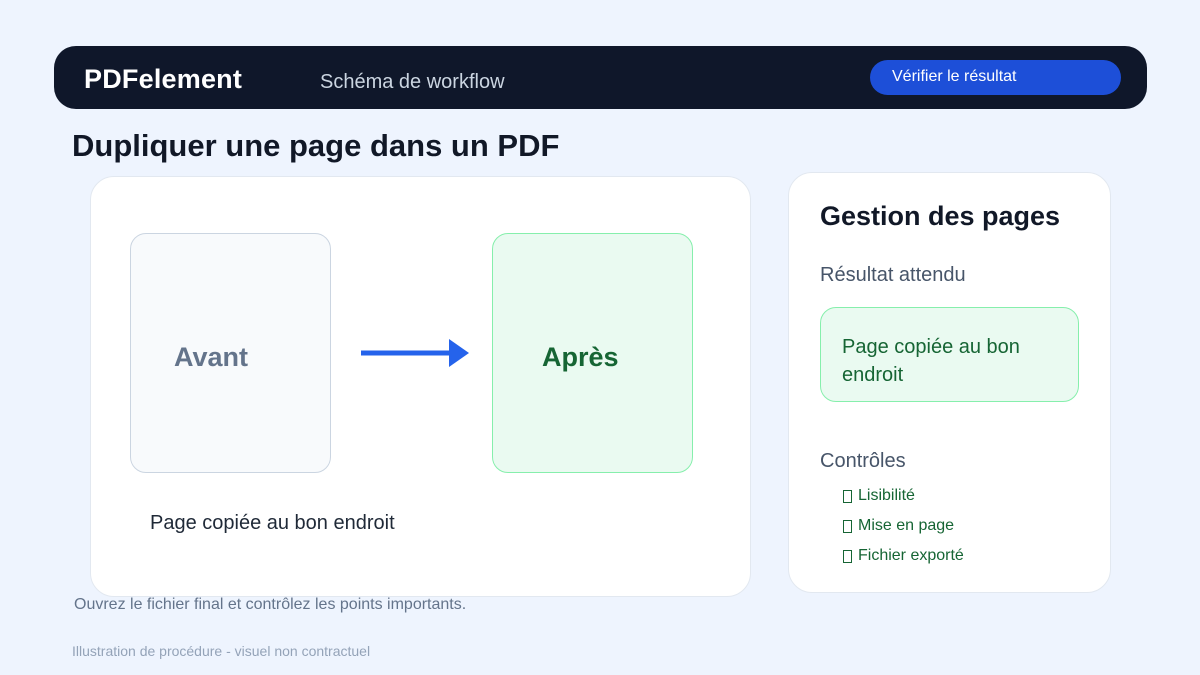  I want to click on page-title: Dupliquer une page dans un PDF, so click(316, 145).